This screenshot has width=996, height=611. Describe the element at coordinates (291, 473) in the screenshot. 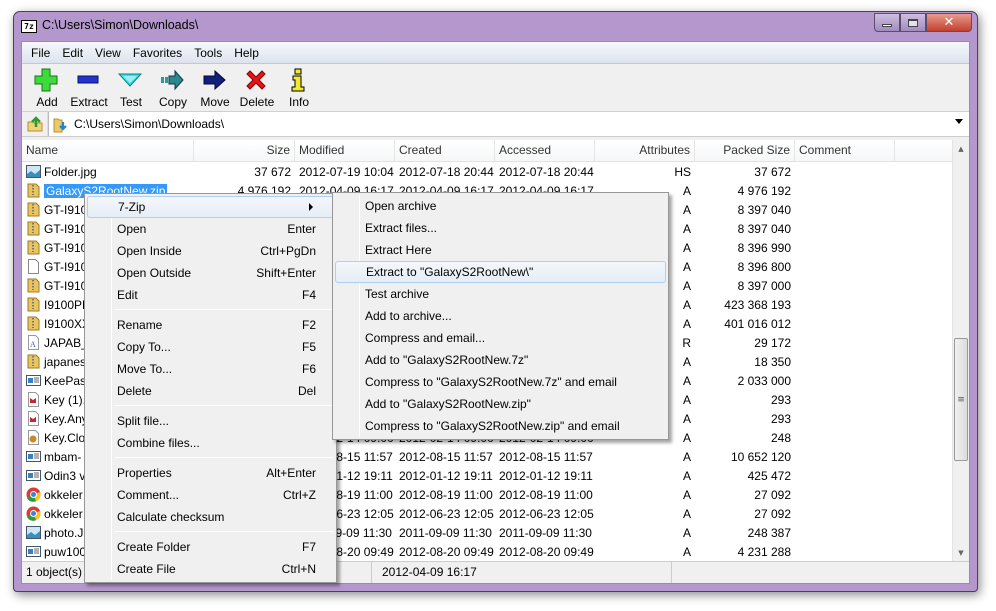

I see `menu-item-shortcut: Alt+Enter` at that location.